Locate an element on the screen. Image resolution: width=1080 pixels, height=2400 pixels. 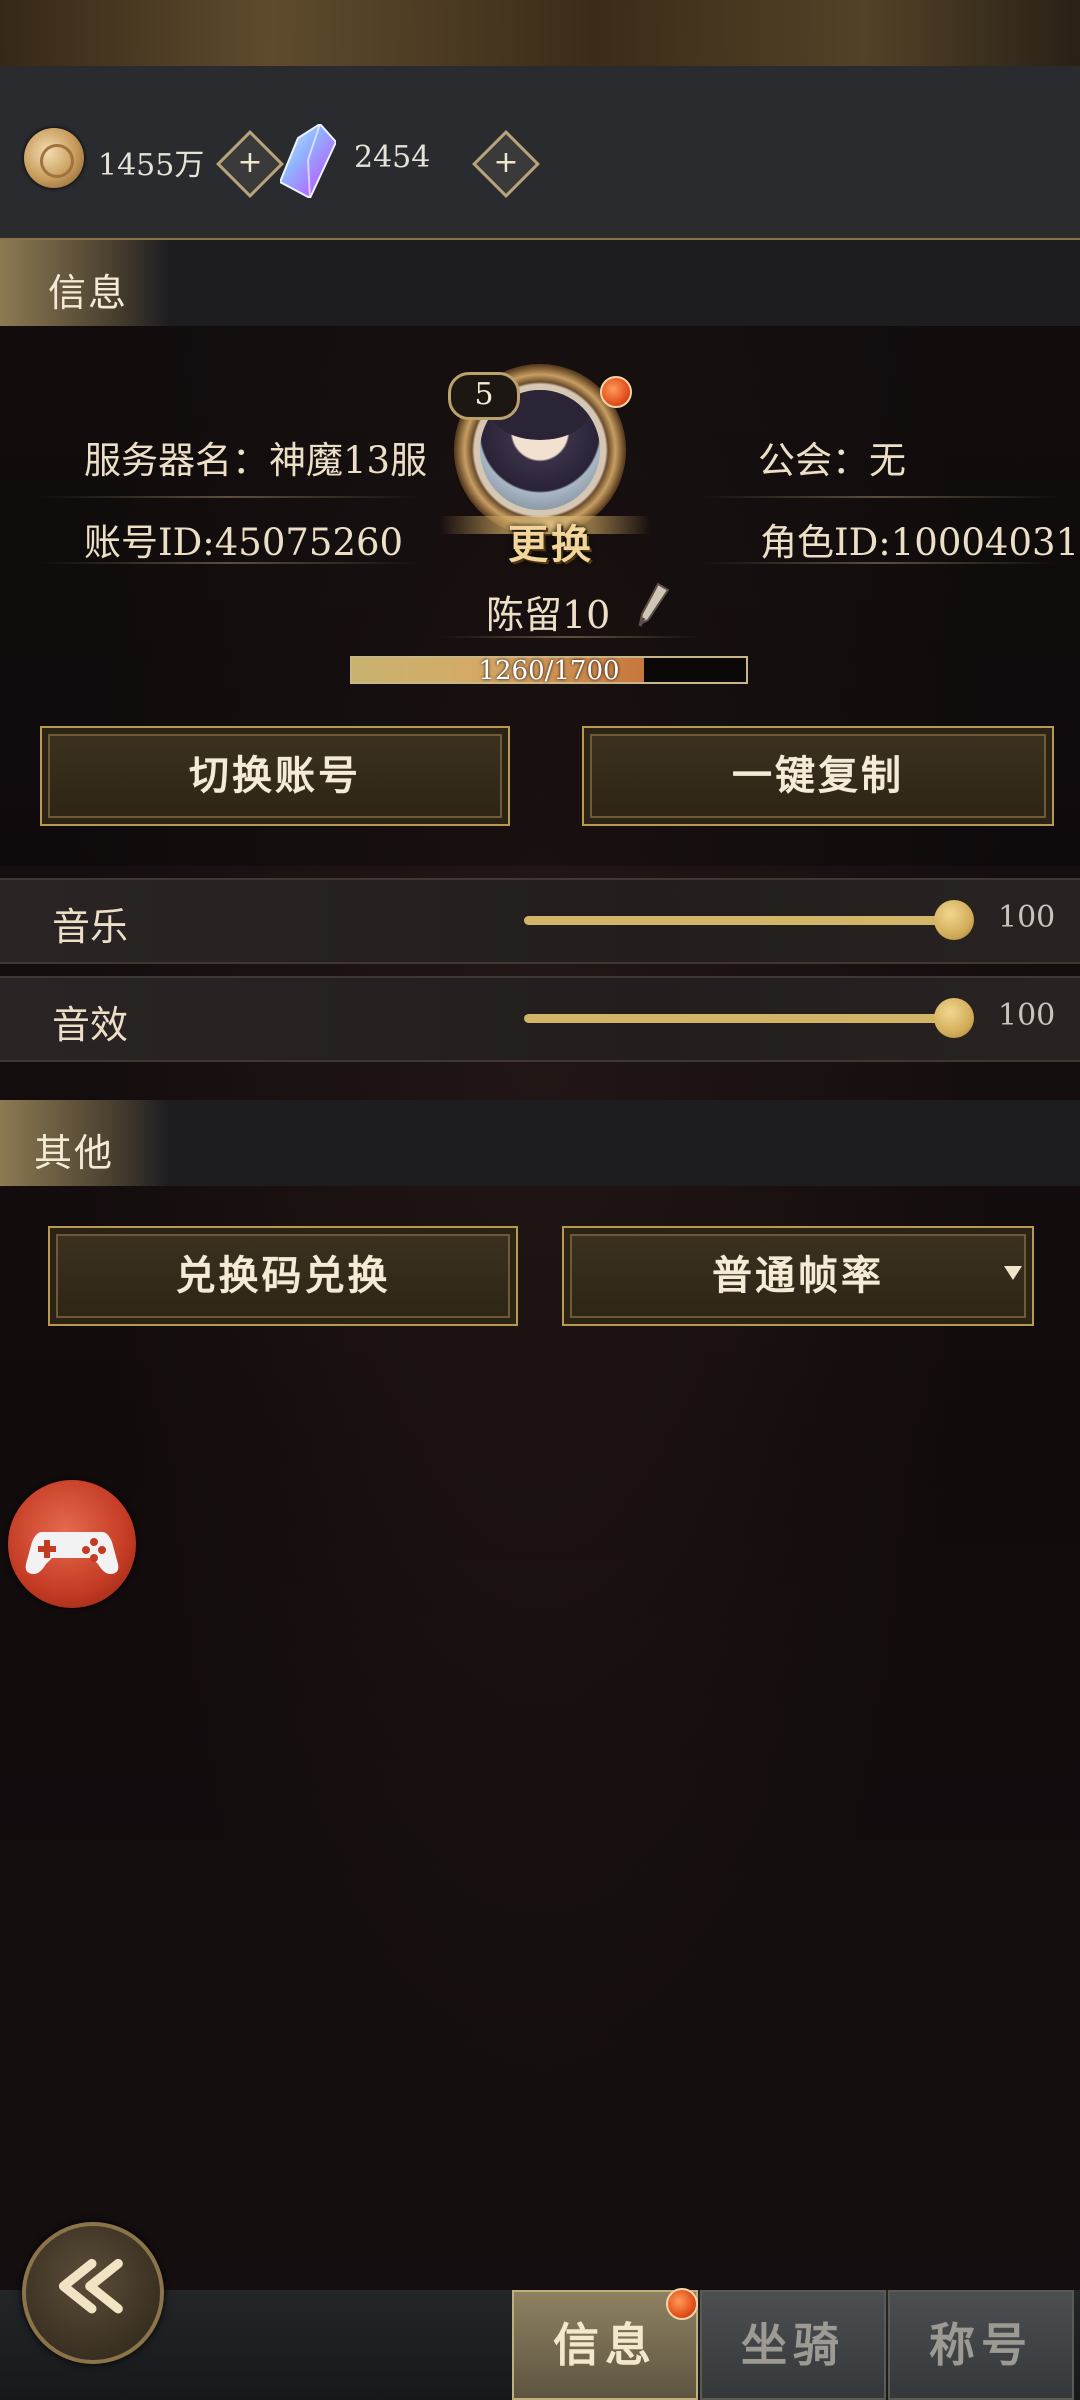
level-badge: 5 is located at coordinates (484, 396).